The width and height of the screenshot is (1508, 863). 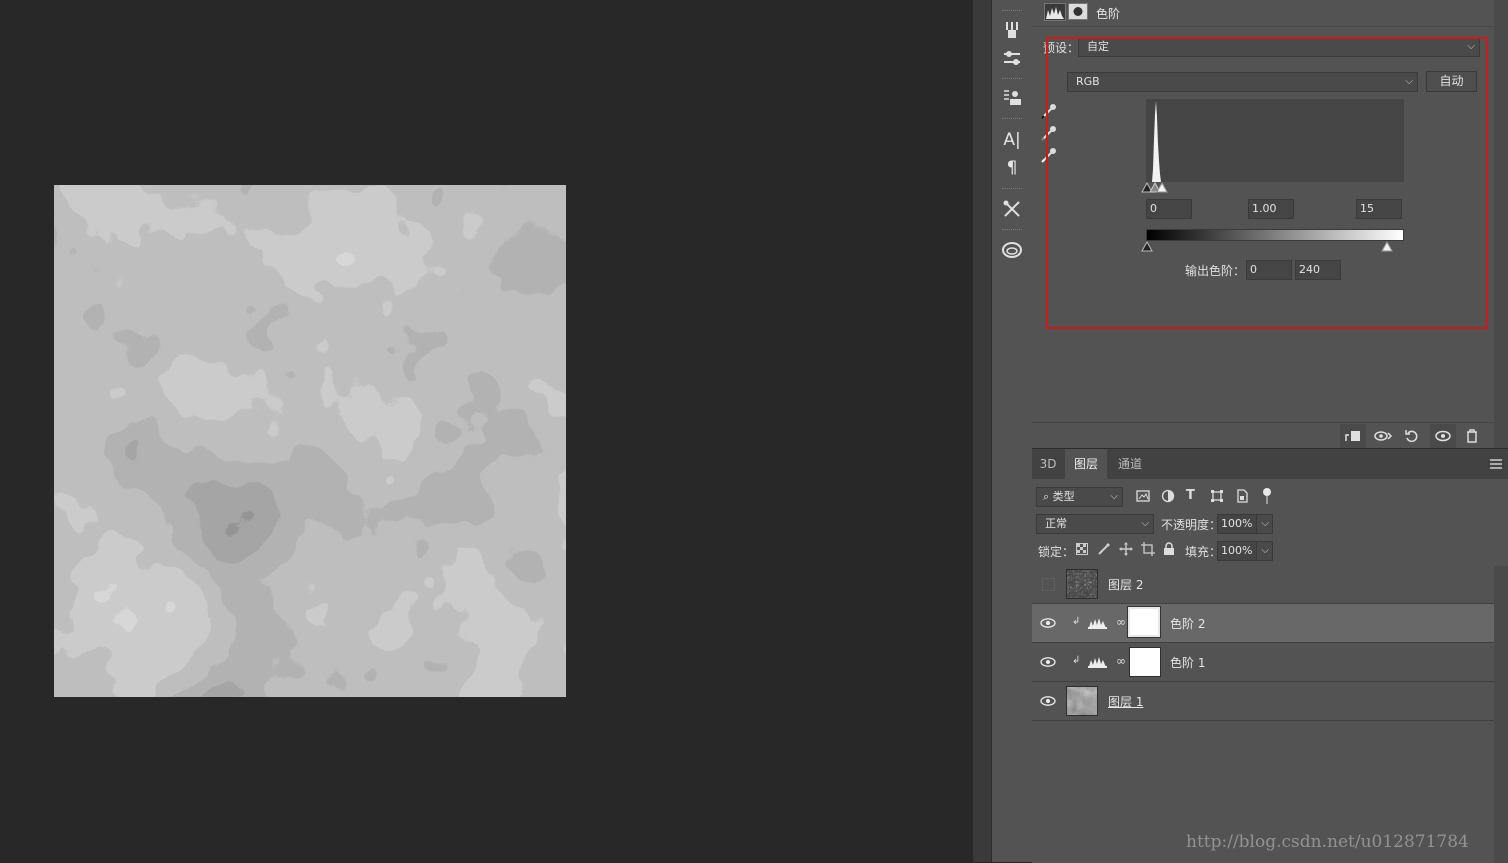 What do you see at coordinates (1472, 436) in the screenshot?
I see `delete-icon` at bounding box center [1472, 436].